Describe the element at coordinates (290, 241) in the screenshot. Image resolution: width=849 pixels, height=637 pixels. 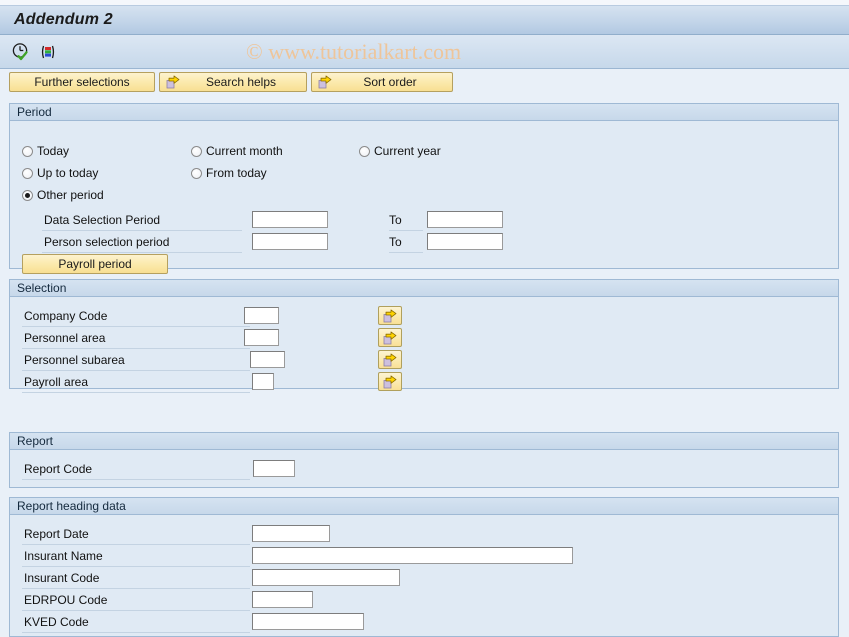
I see `person-selection-period-from-input` at that location.